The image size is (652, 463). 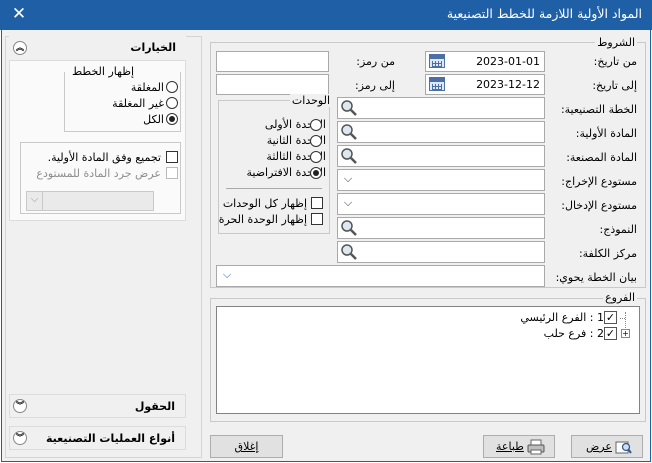 I want to click on product-label: المادة المصنعة:, so click(x=601, y=157).